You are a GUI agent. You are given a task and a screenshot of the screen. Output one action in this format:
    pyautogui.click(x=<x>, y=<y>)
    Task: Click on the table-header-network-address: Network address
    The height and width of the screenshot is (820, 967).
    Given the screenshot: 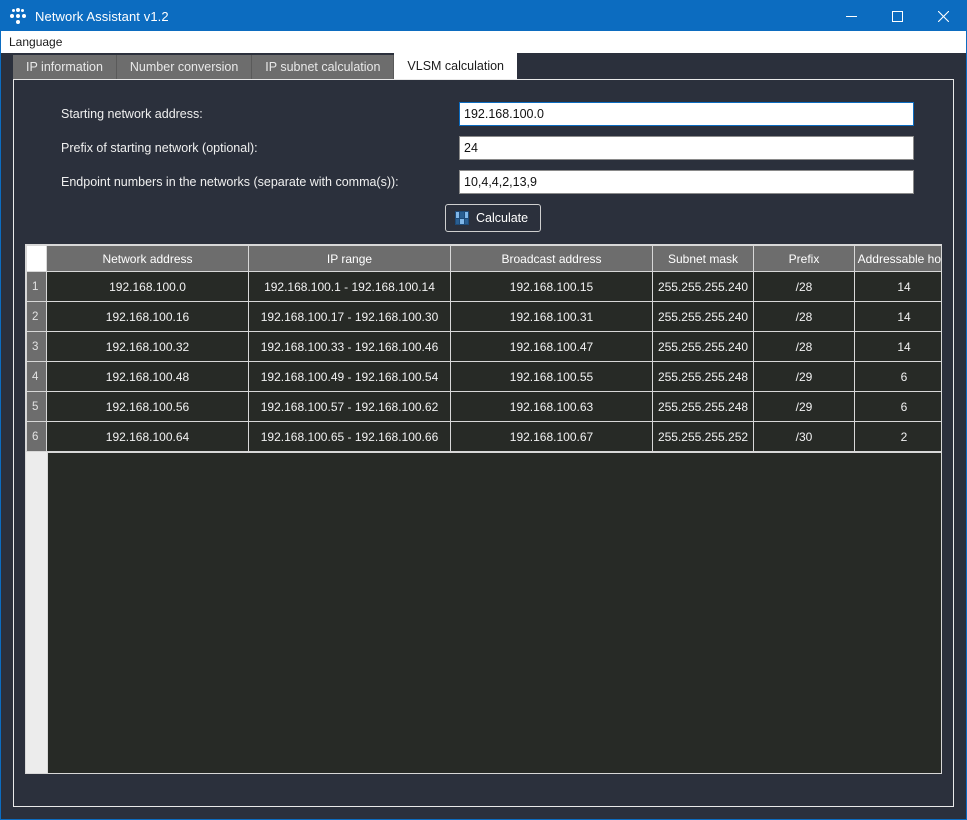 What is the action you would take?
    pyautogui.click(x=147, y=258)
    